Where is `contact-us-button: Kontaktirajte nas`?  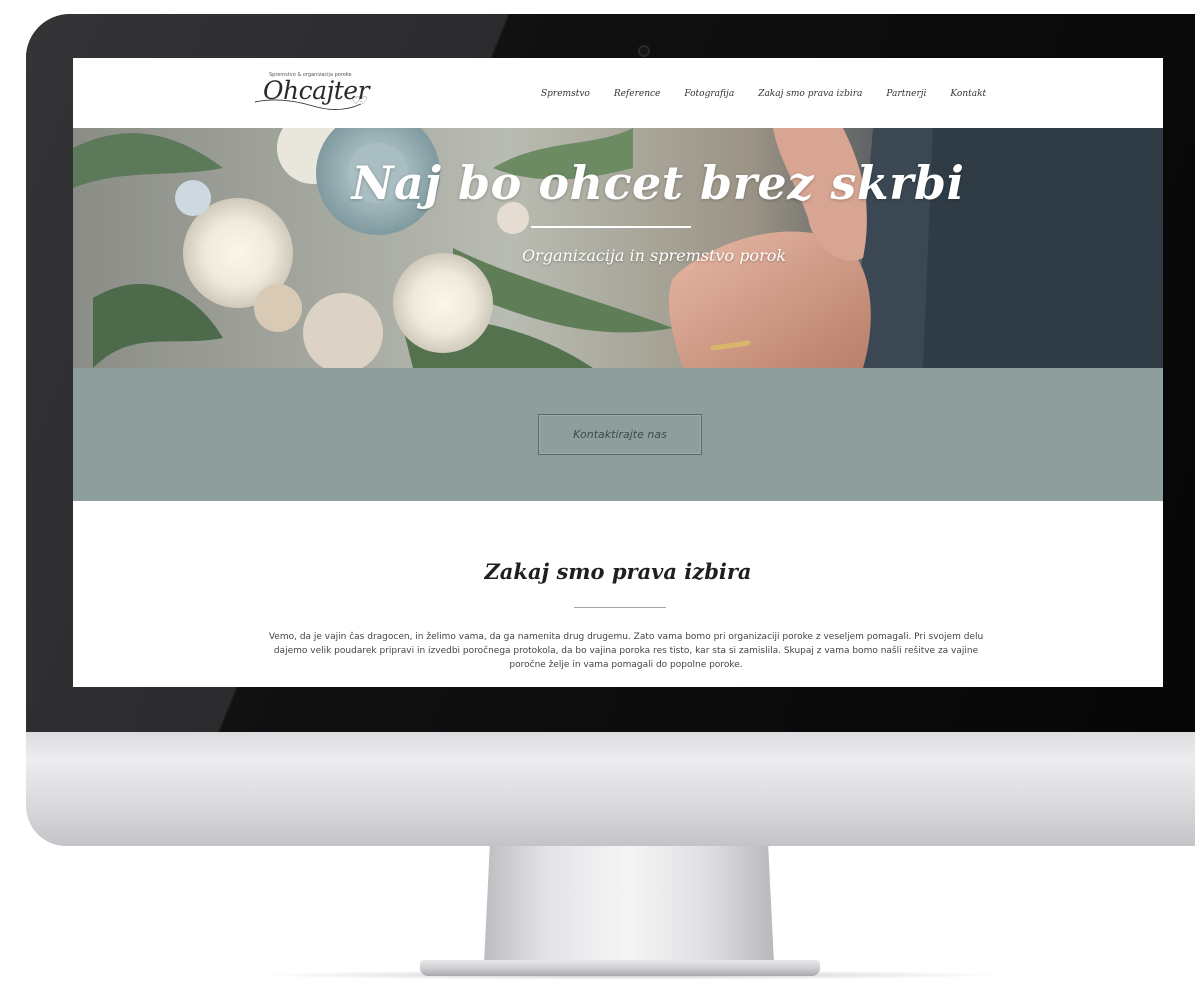
contact-us-button: Kontaktirajte nas is located at coordinates (620, 434).